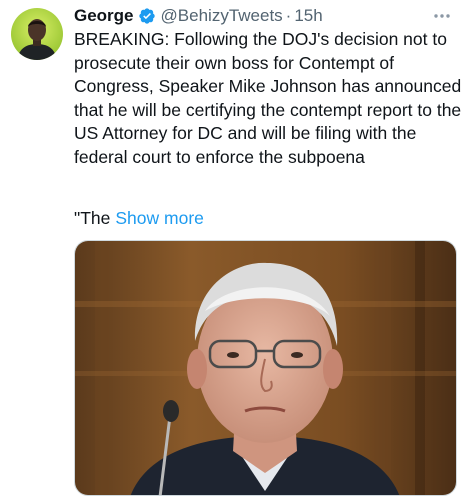  I want to click on tweet-header: George @BehizyTweets · 15h, so click(198, 16).